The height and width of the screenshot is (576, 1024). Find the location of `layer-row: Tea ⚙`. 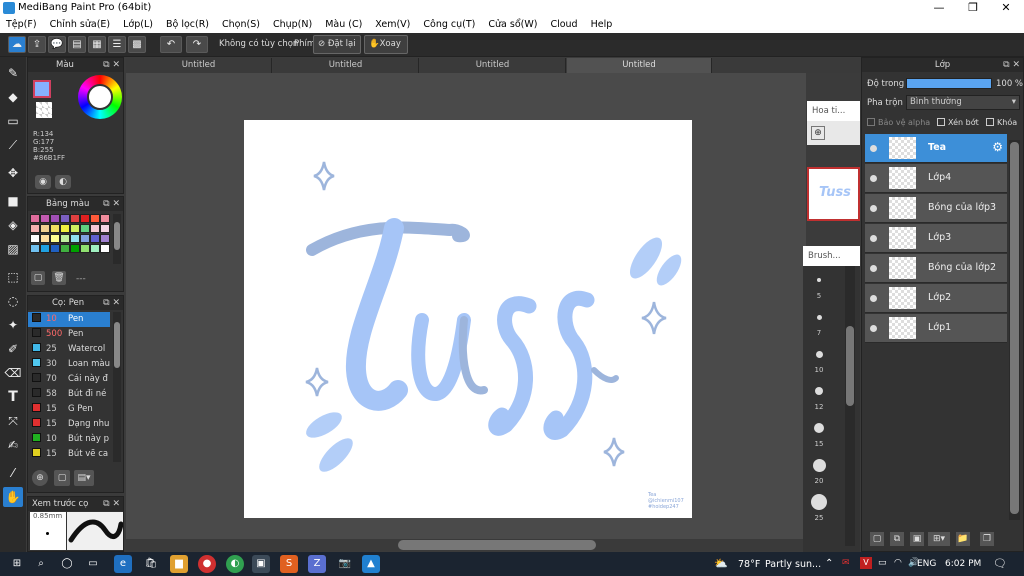

layer-row: Tea ⚙ is located at coordinates (936, 148).